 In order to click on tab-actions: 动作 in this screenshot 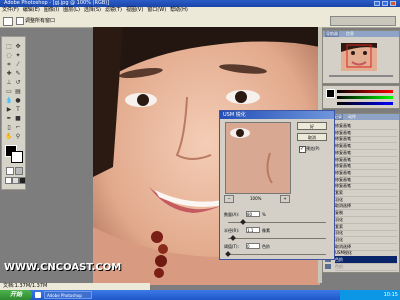, I will do `click(352, 117)`.